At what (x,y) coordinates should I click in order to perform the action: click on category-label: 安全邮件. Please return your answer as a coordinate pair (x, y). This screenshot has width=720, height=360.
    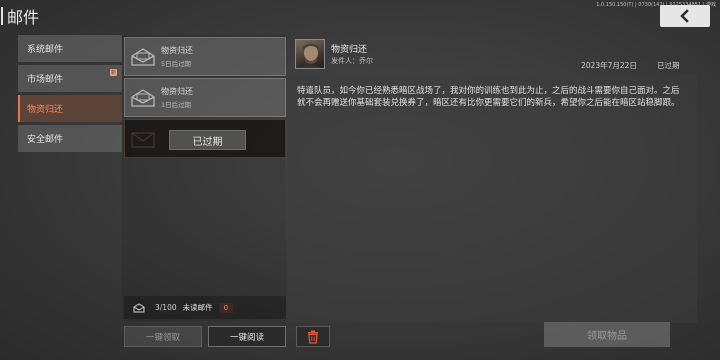
    Looking at the image, I should click on (45, 140).